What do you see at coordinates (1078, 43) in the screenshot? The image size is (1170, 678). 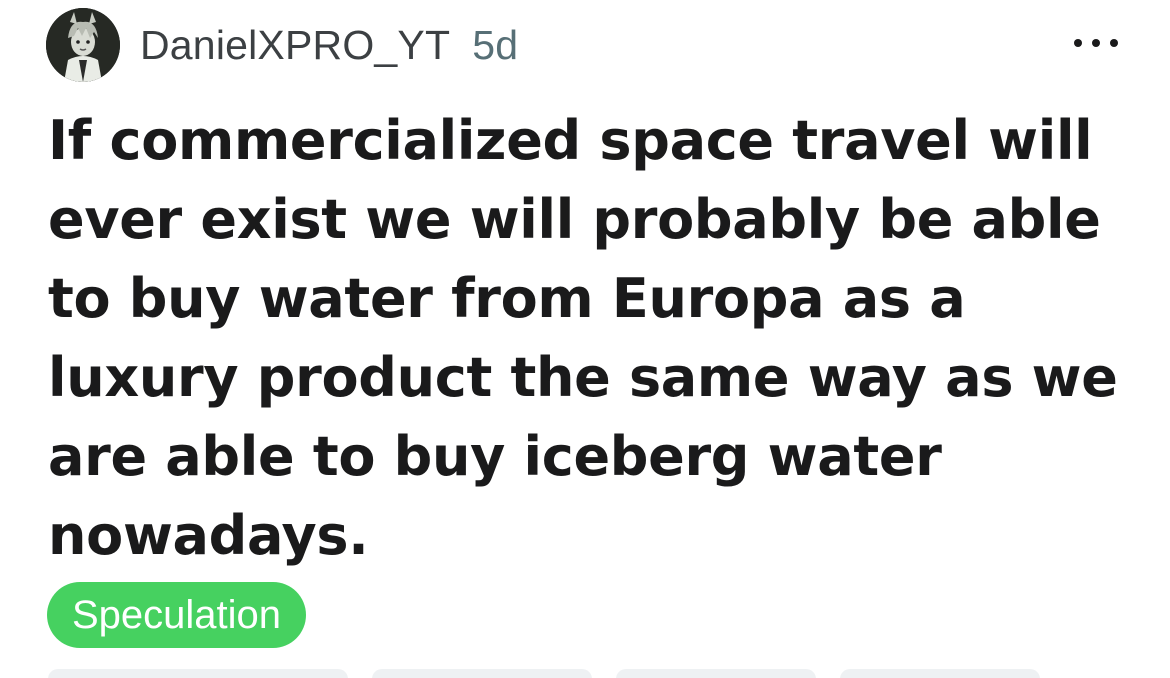 I see `more-horizontal-icon` at bounding box center [1078, 43].